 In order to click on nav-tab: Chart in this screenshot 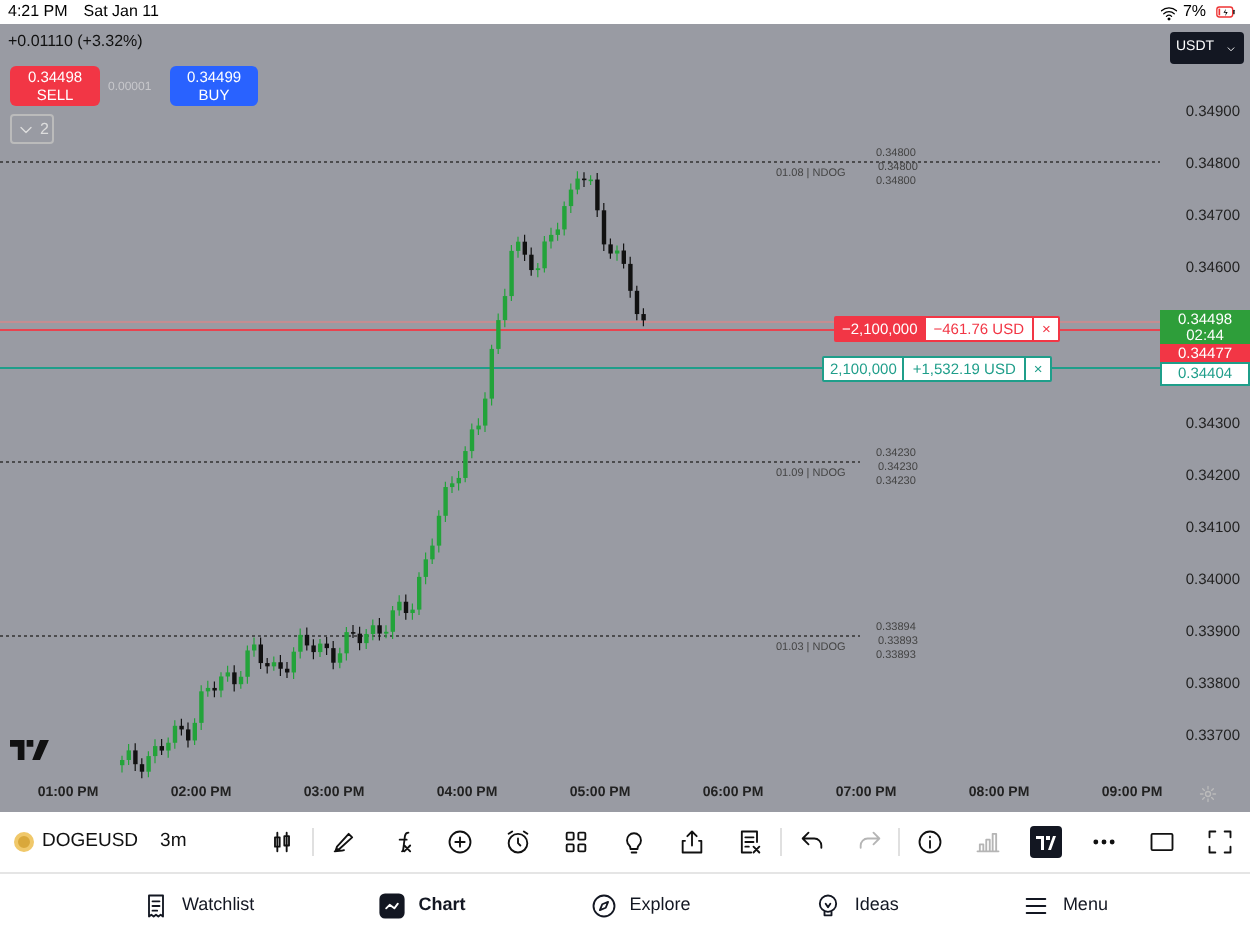, I will do `click(422, 906)`.